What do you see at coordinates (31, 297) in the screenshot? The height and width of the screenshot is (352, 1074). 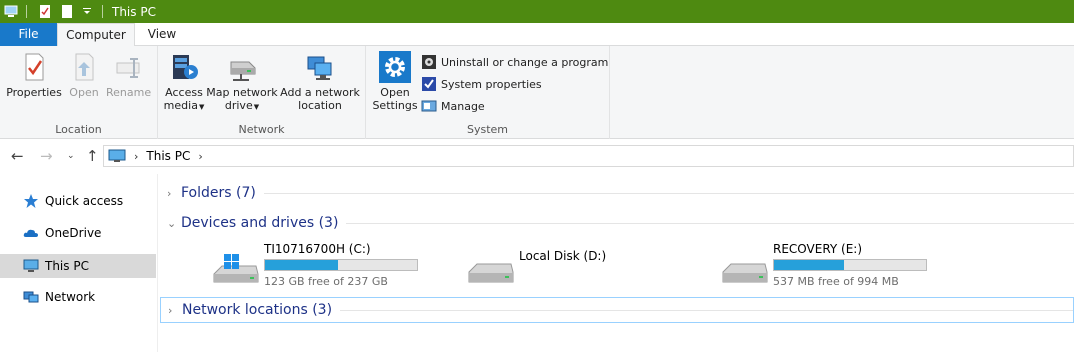 I see `network-icon` at bounding box center [31, 297].